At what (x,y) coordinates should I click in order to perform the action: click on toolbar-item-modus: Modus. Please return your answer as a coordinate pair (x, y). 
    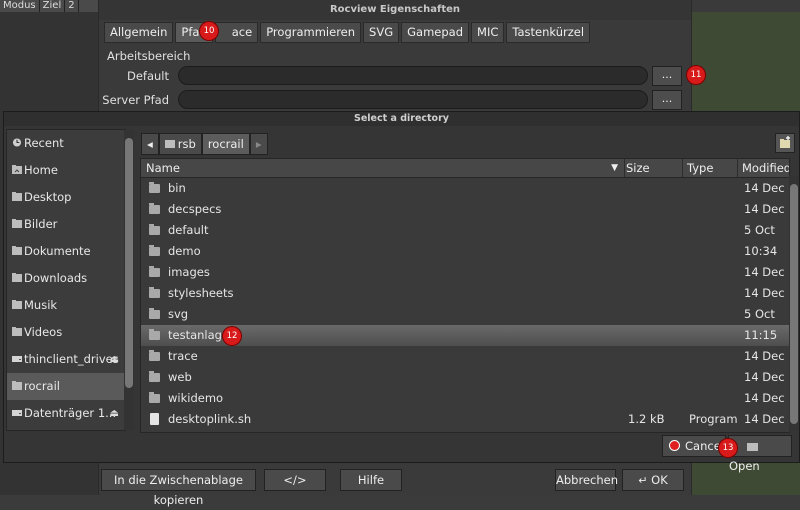
    Looking at the image, I should click on (20, 6).